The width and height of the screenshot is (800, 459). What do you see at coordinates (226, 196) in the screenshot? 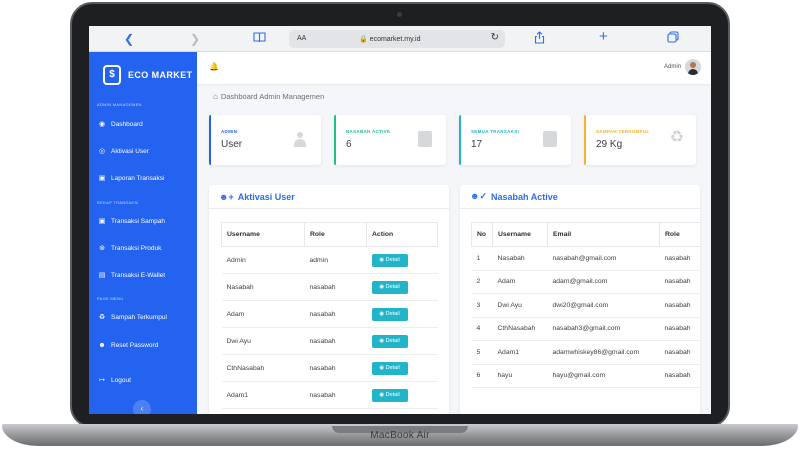
I see `user-plus-icon: ☻+` at bounding box center [226, 196].